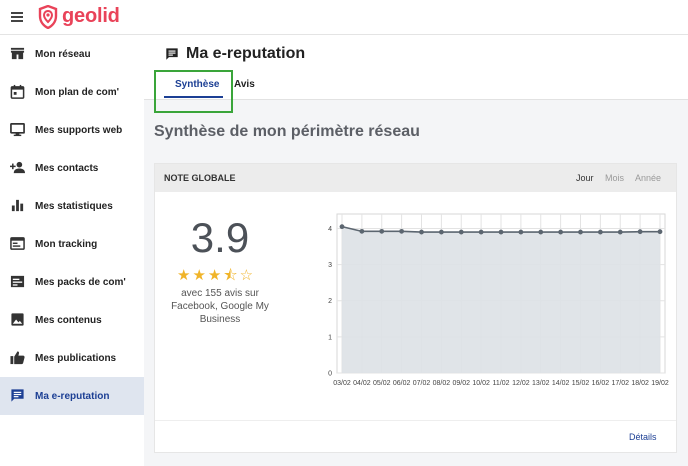 This screenshot has height=466, width=688. Describe the element at coordinates (330, 229) in the screenshot. I see `y-tick-label: 4` at that location.